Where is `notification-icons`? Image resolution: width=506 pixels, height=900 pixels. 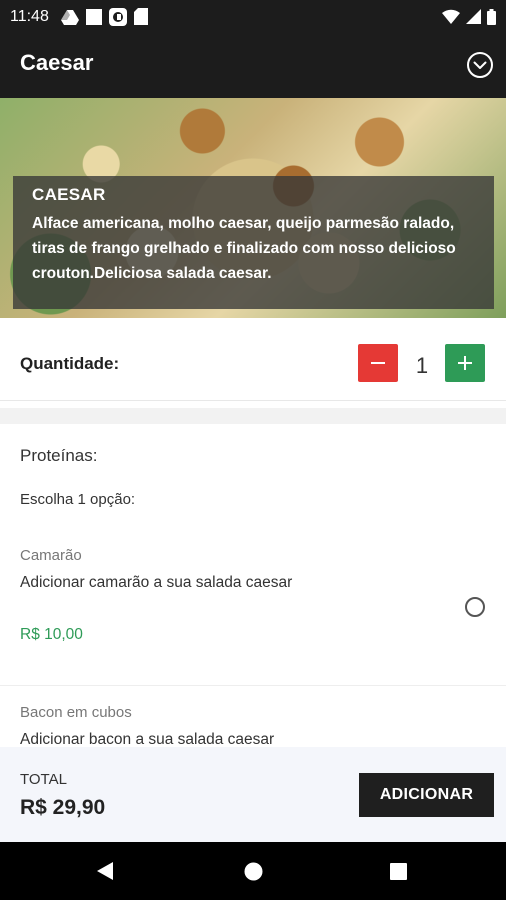
notification-icons is located at coordinates (104, 16).